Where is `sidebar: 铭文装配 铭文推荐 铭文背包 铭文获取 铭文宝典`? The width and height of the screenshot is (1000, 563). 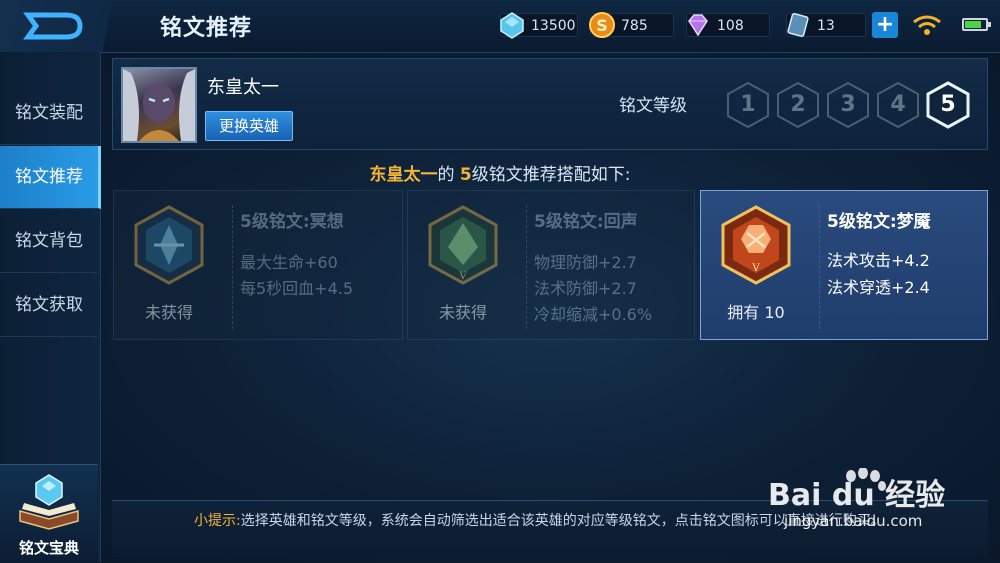 sidebar: 铭文装配 铭文推荐 铭文背包 铭文获取 铭文宝典 is located at coordinates (50, 307).